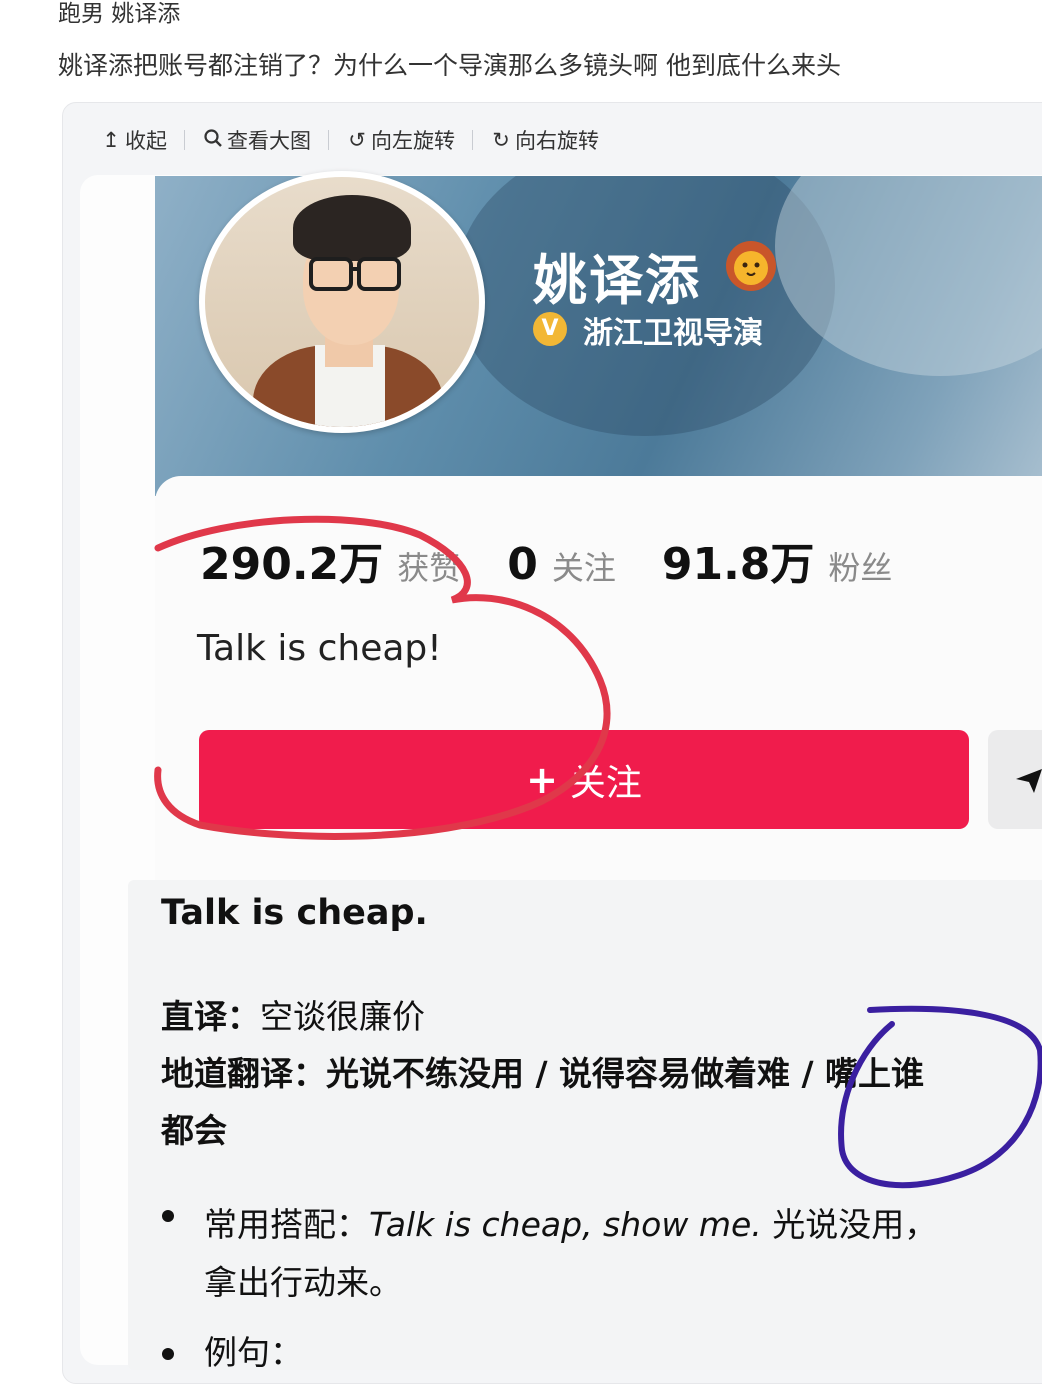 The width and height of the screenshot is (1042, 1384). Describe the element at coordinates (751, 266) in the screenshot. I see `lion-badge-icon` at that location.